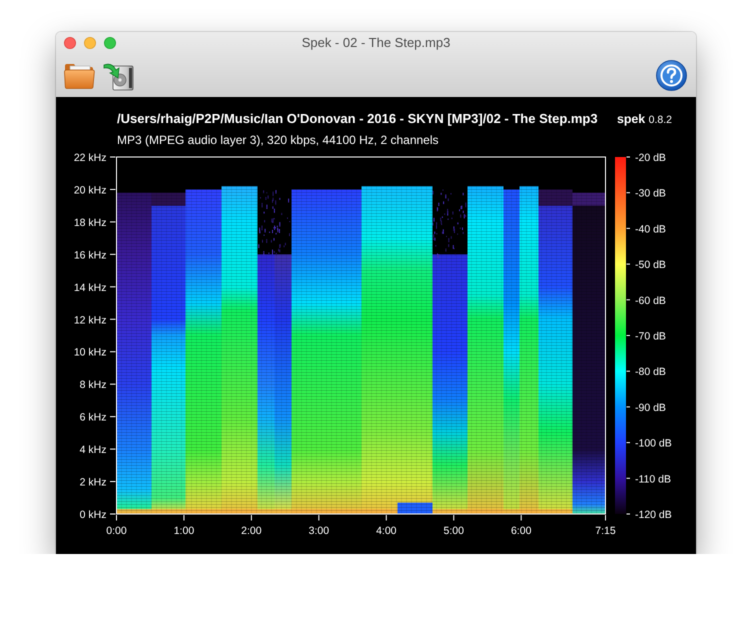  I want to click on maximize-icon, so click(110, 43).